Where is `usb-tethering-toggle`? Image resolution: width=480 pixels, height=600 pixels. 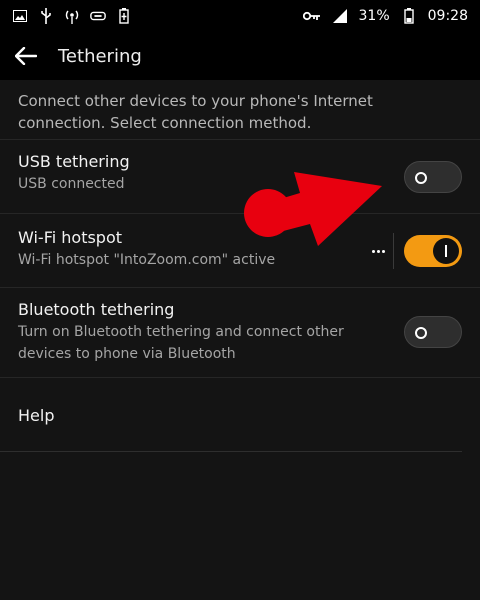
usb-tethering-toggle is located at coordinates (433, 177).